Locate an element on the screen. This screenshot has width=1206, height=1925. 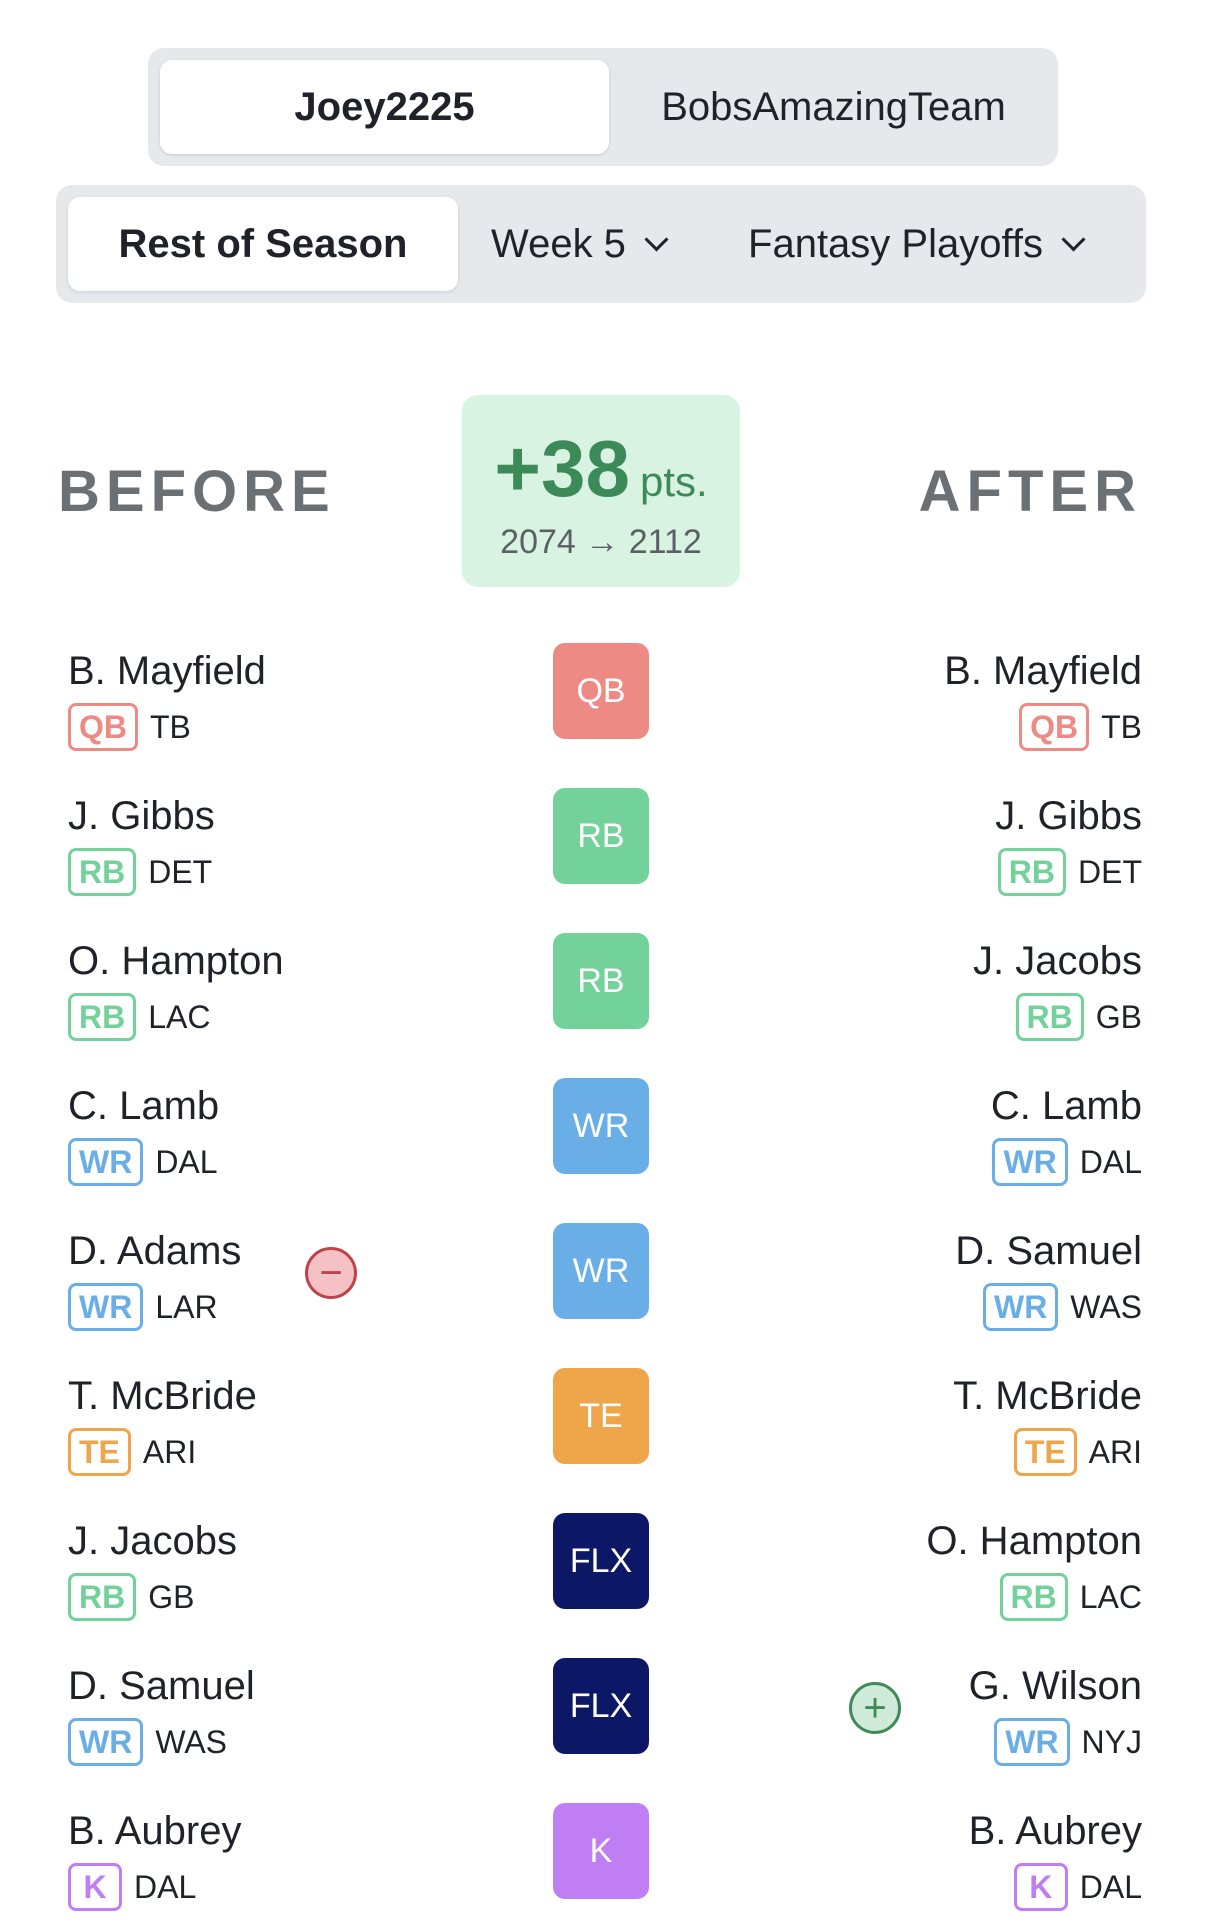
slot-badge: K is located at coordinates (601, 1851).